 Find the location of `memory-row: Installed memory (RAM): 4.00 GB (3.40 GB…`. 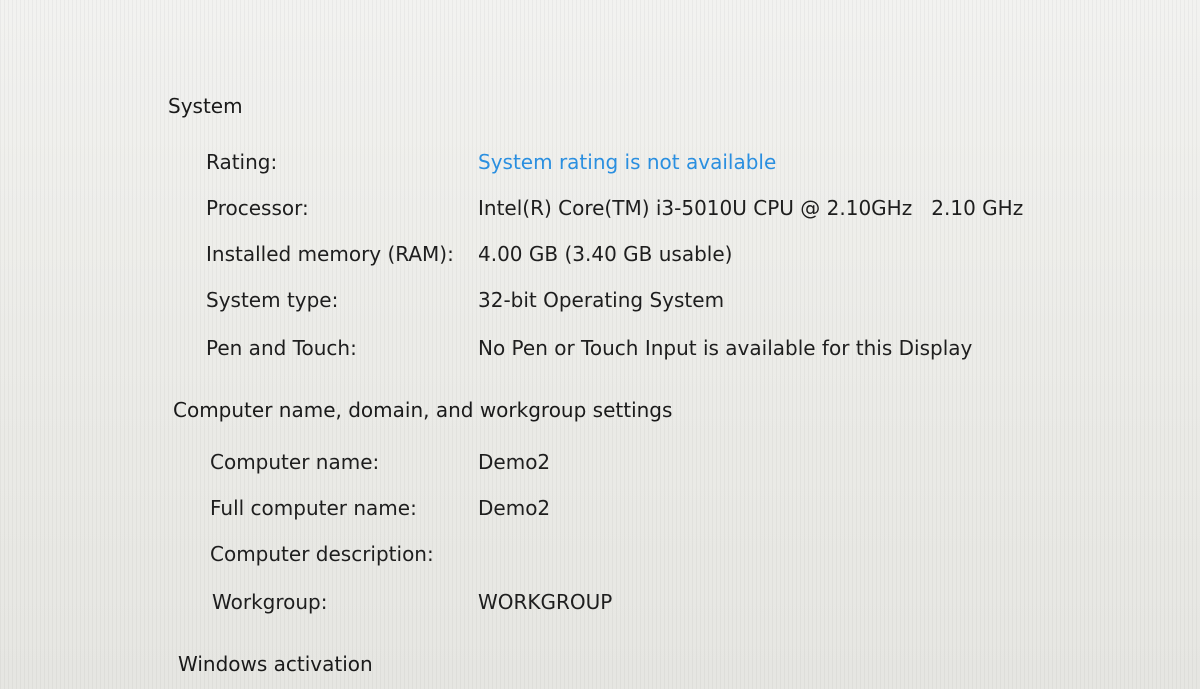

memory-row: Installed memory (RAM): 4.00 GB (3.40 GB… is located at coordinates (656, 257).